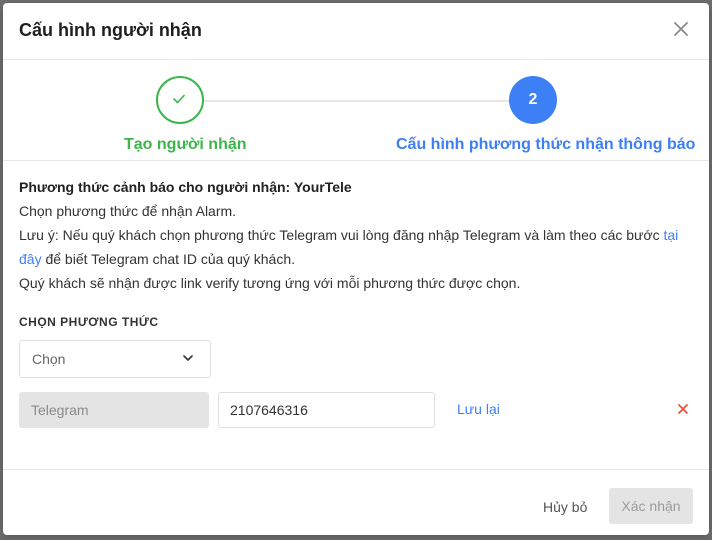  I want to click on close-button, so click(681, 29).